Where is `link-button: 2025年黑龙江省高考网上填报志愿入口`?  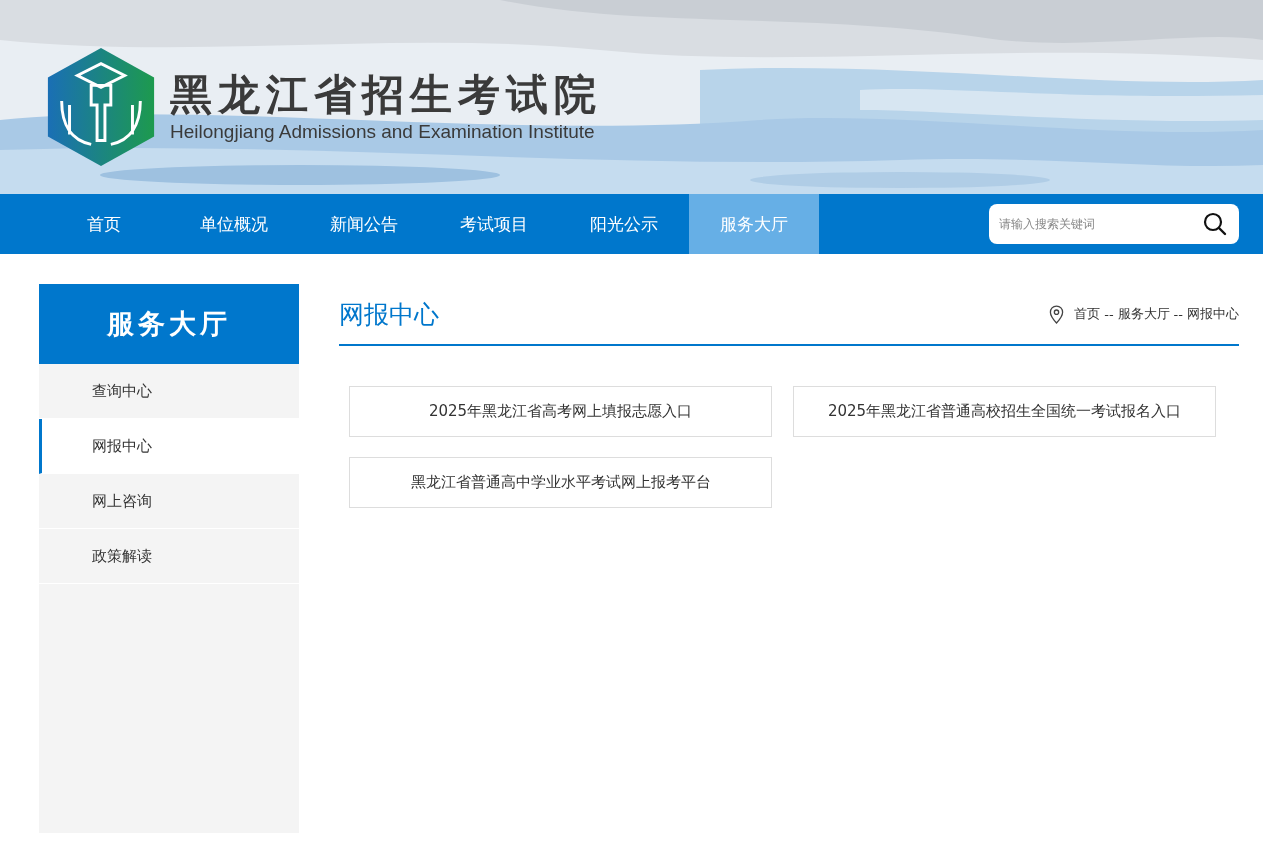
link-button: 2025年黑龙江省高考网上填报志愿入口 is located at coordinates (560, 411).